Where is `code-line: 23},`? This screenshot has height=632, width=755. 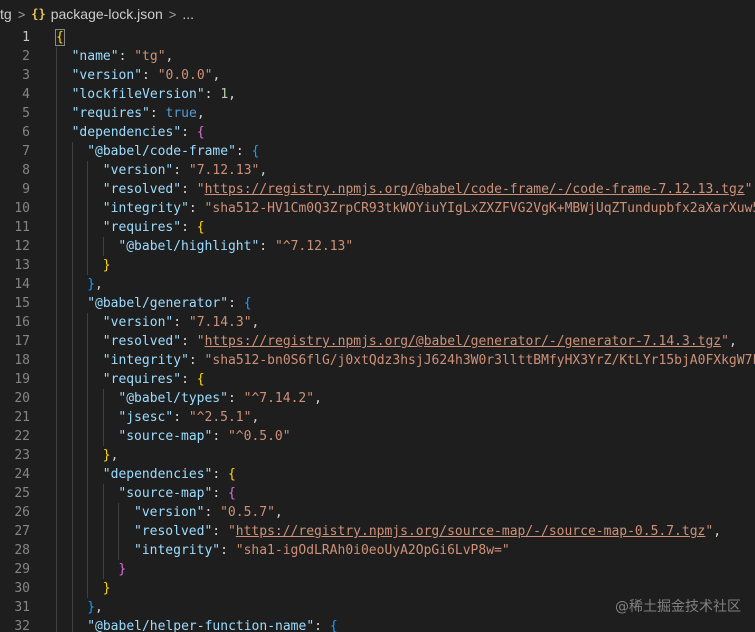
code-line: 23}, is located at coordinates (377, 455).